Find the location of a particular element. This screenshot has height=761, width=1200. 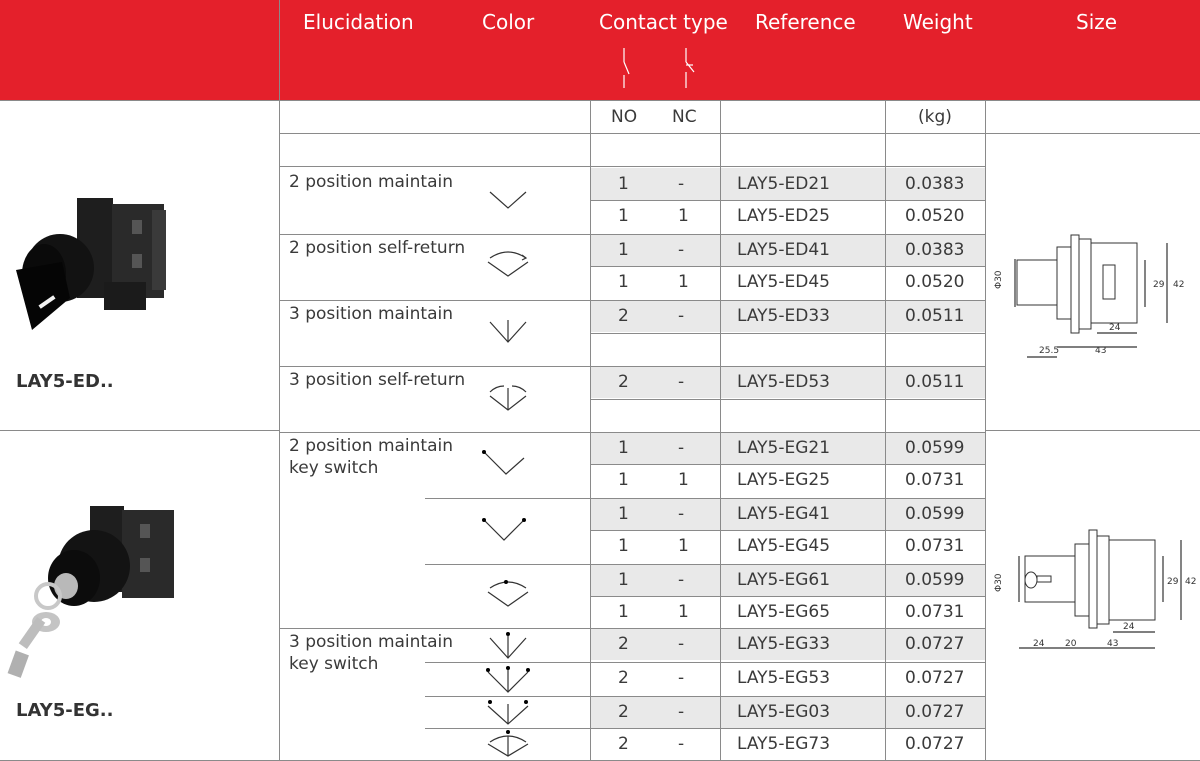

ed-dim-43: 43 is located at coordinates (1100, 351).